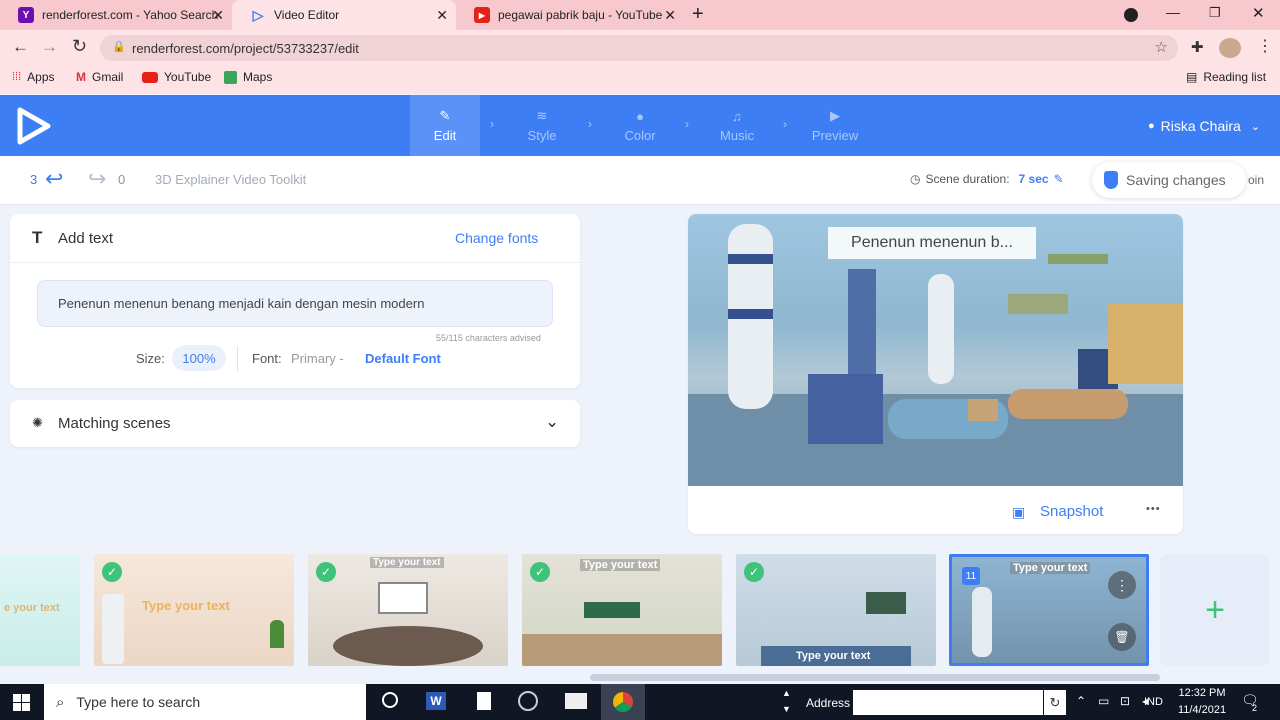 This screenshot has width=1280, height=720. I want to click on bookmark-maps: Maps, so click(248, 77).